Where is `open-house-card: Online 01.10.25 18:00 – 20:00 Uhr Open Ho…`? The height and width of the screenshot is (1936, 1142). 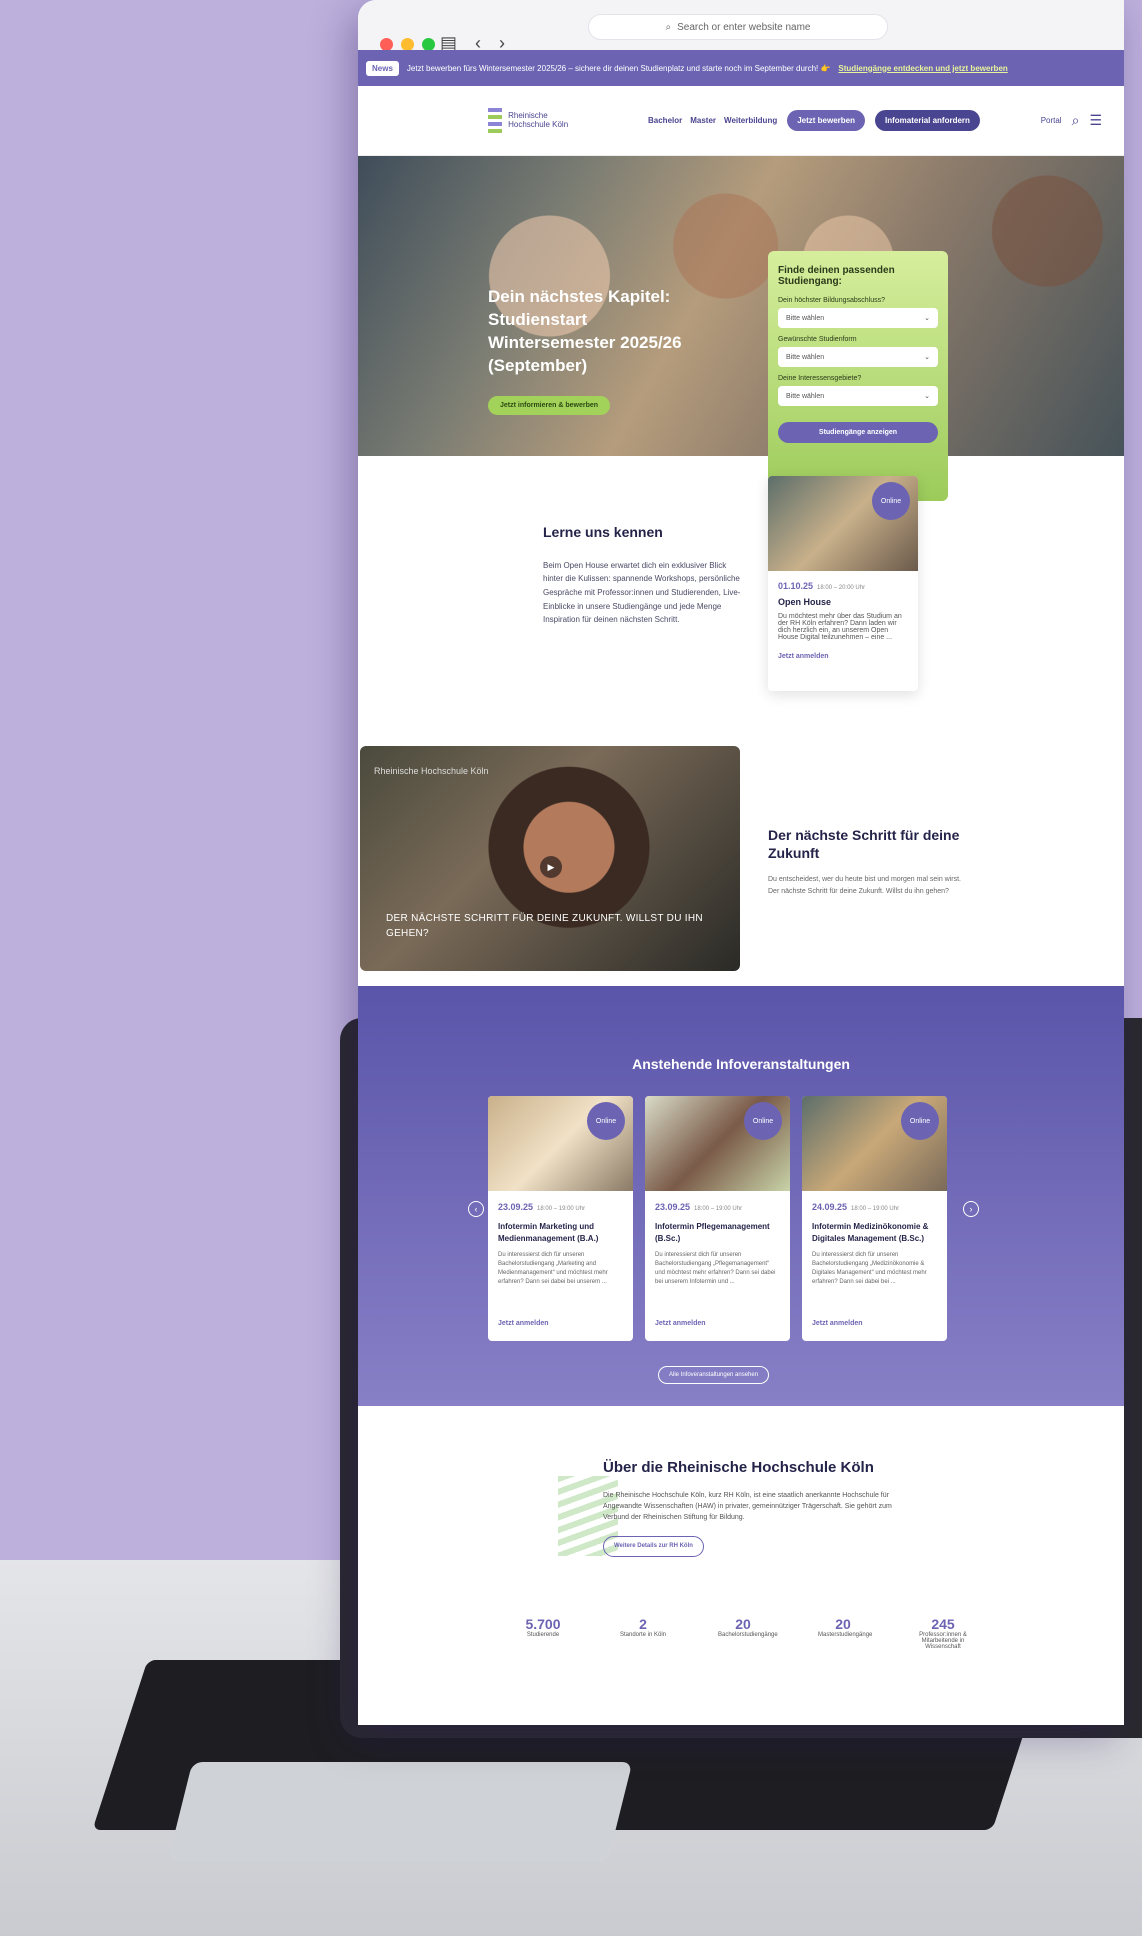 open-house-card: Online 01.10.25 18:00 – 20:00 Uhr Open Ho… is located at coordinates (843, 583).